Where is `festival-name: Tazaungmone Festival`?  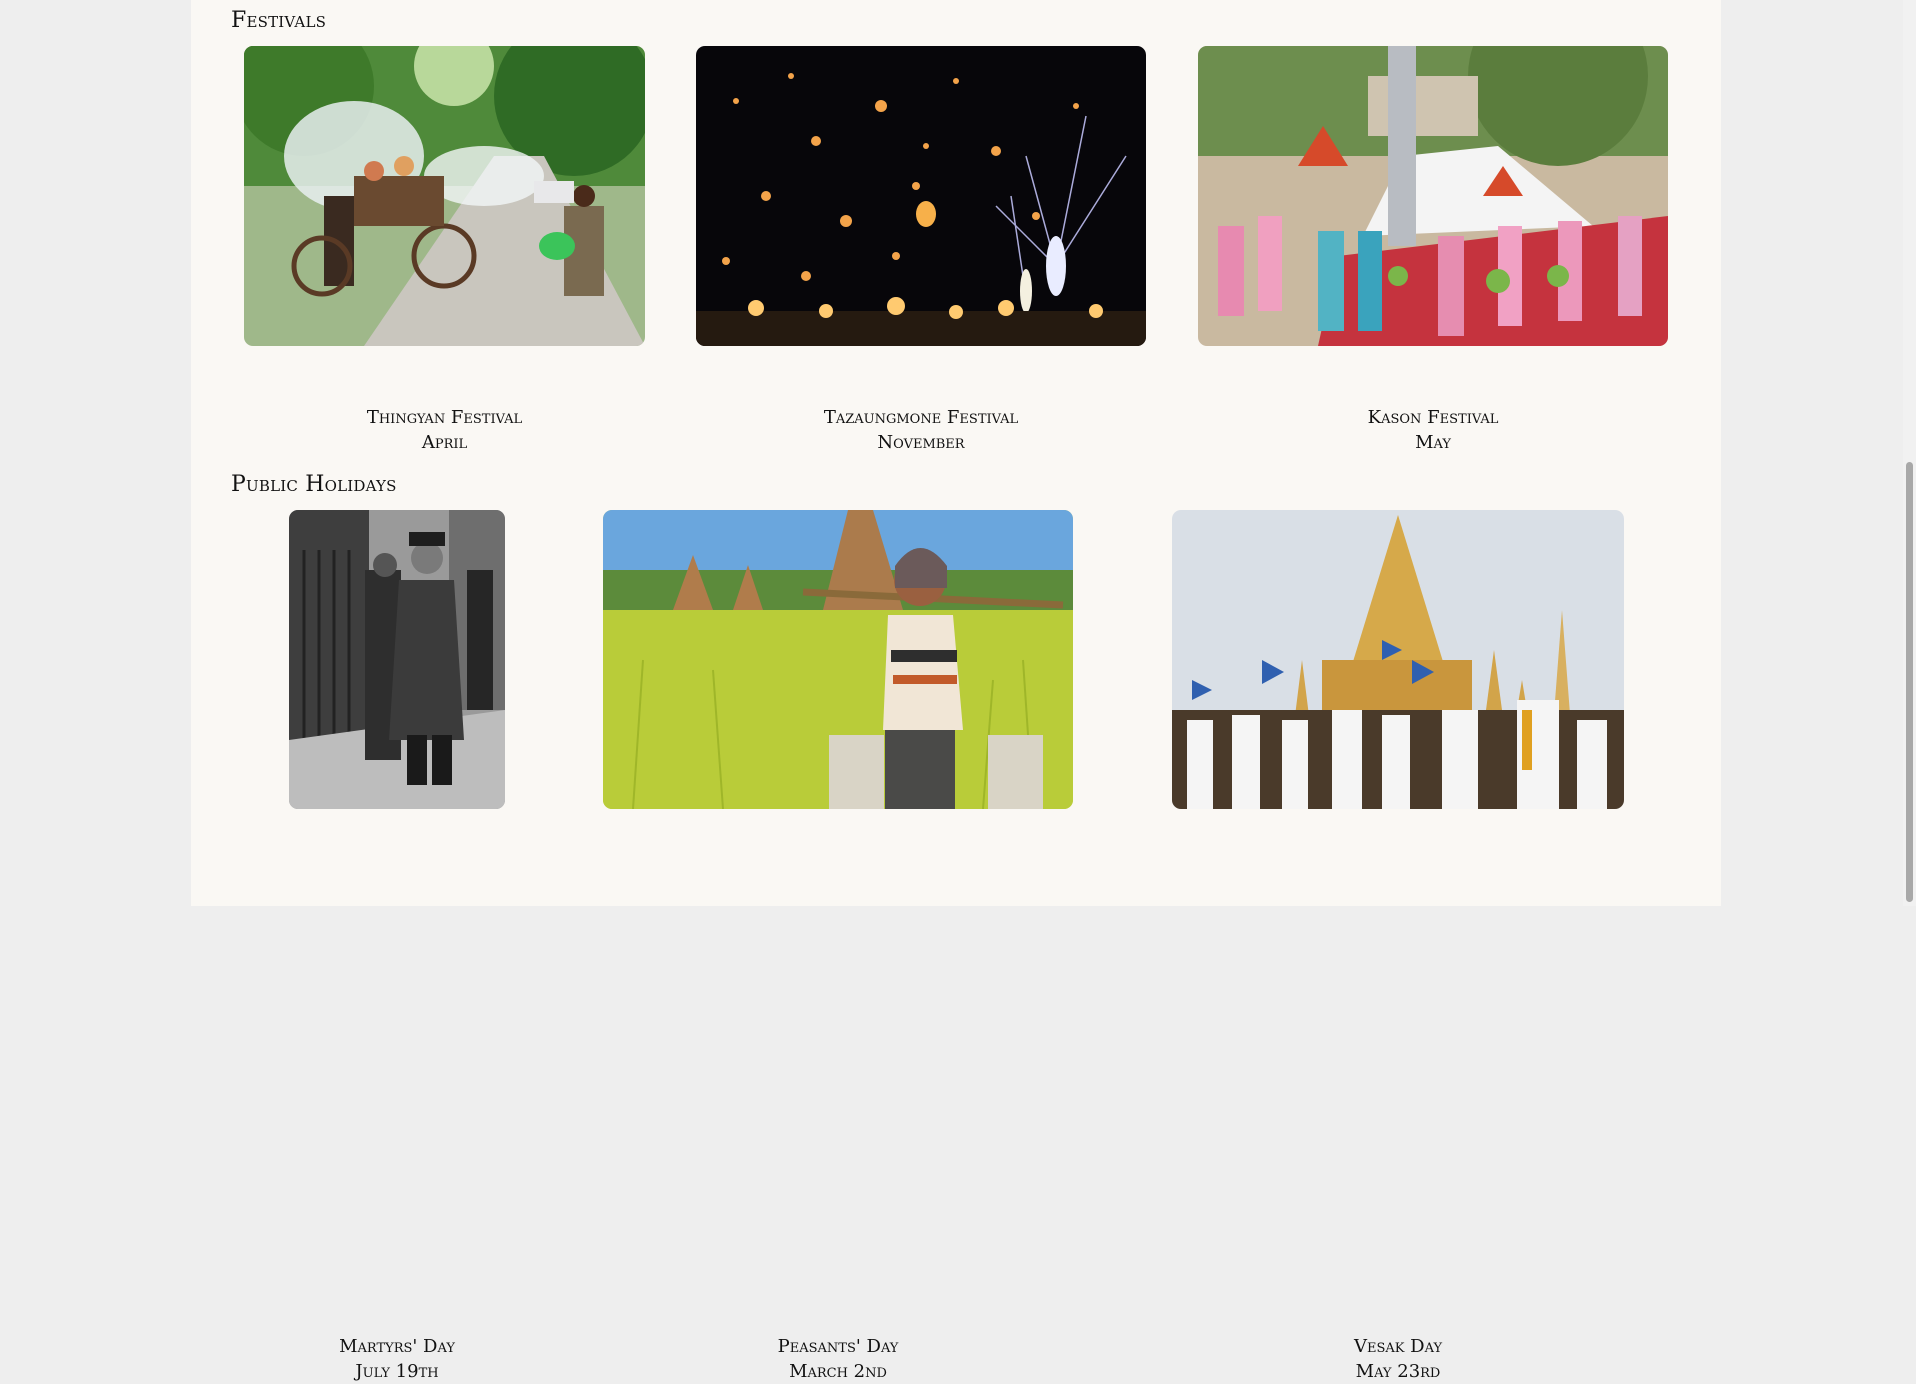 festival-name: Tazaungmone Festival is located at coordinates (921, 417).